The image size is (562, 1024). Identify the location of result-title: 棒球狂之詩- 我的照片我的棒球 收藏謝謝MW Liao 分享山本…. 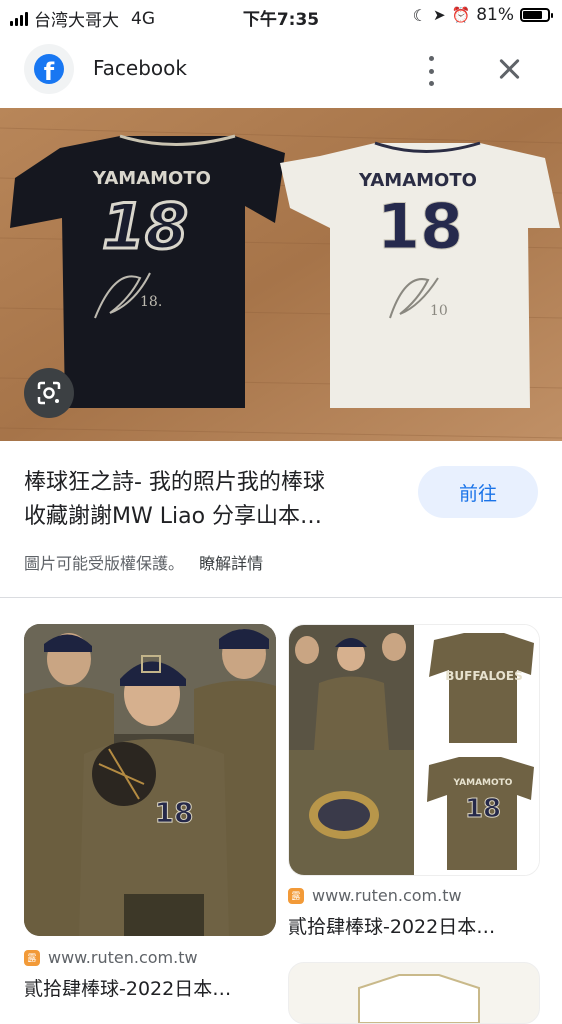
(214, 500).